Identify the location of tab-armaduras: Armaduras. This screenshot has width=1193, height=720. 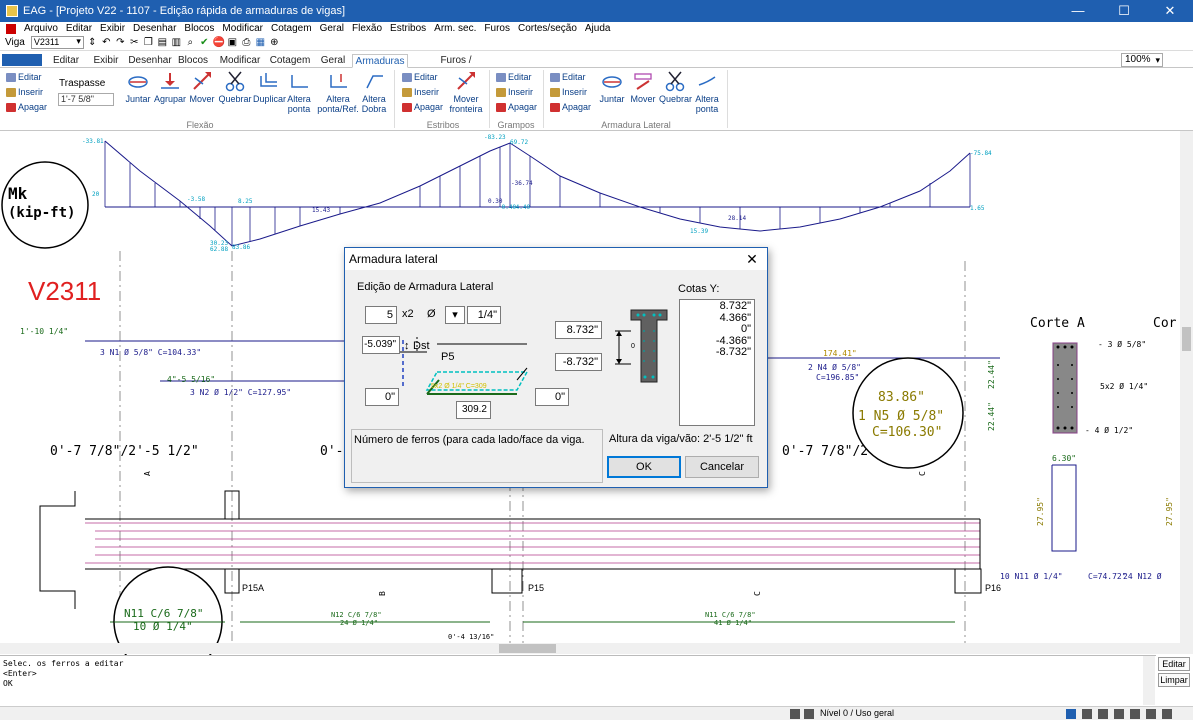
(380, 61).